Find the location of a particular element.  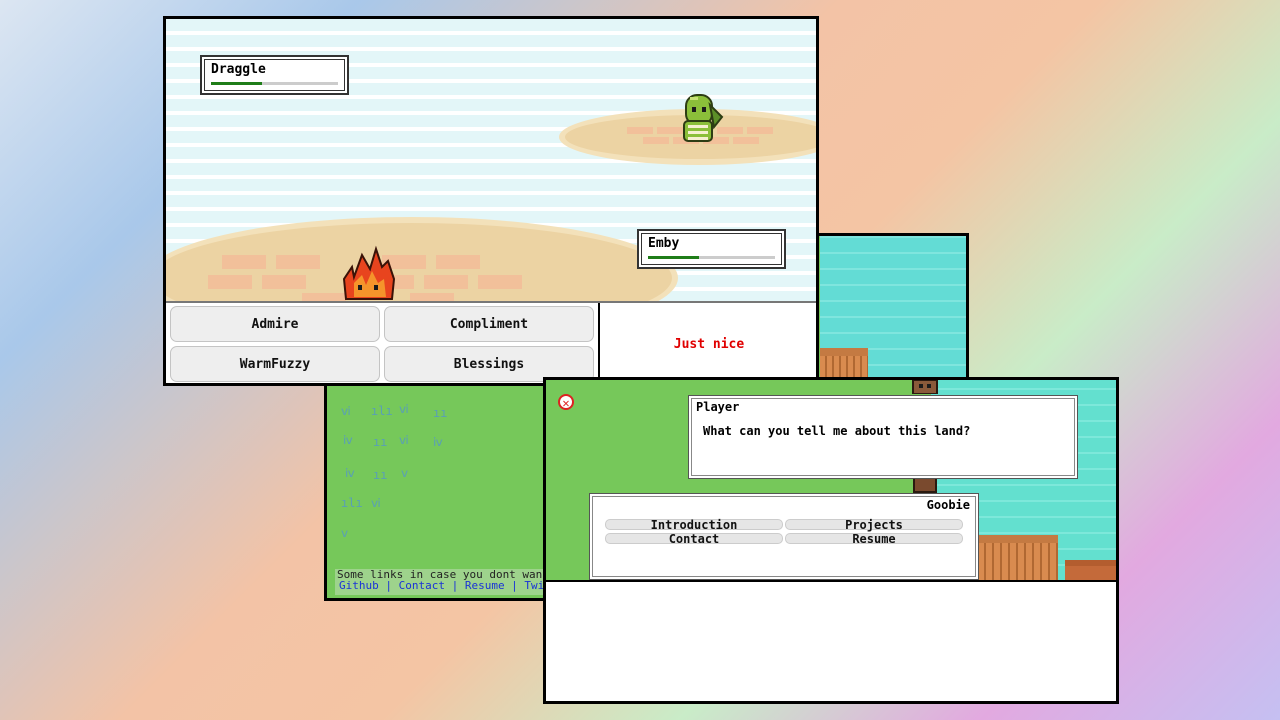

option-introduction: Introduction is located at coordinates (694, 525).